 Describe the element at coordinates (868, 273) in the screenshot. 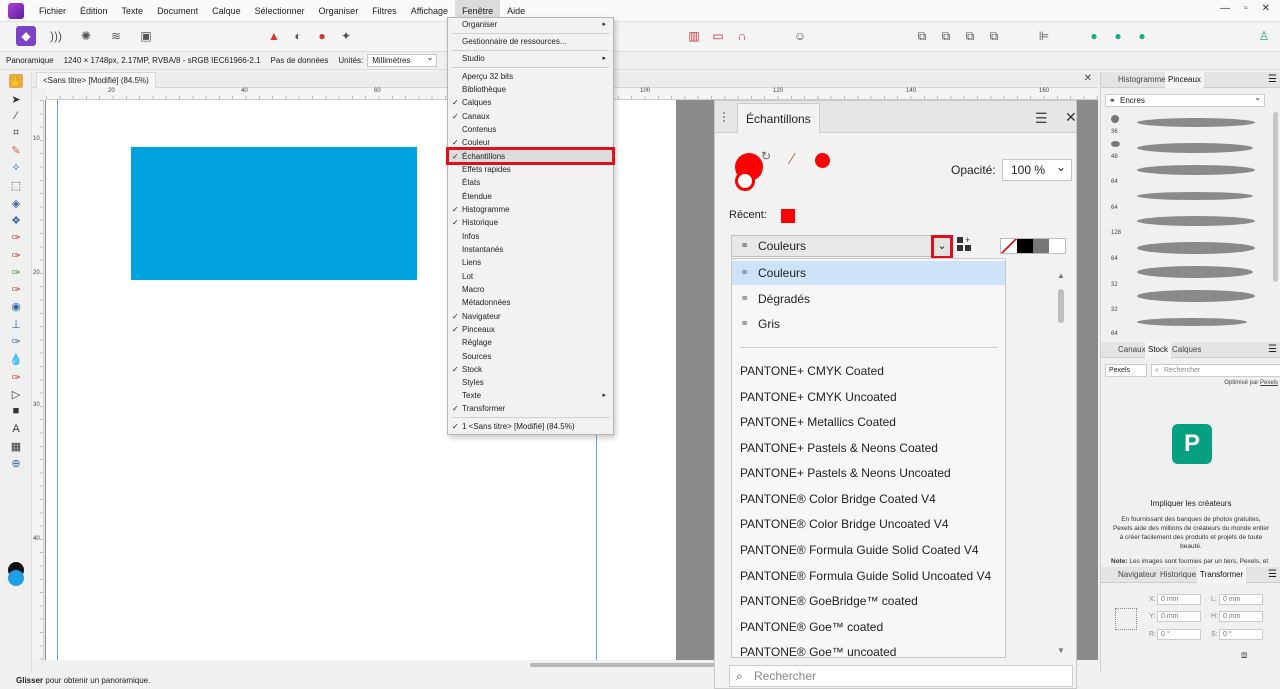

I see `palette-option-couleurs: ⚭ Couleurs` at that location.